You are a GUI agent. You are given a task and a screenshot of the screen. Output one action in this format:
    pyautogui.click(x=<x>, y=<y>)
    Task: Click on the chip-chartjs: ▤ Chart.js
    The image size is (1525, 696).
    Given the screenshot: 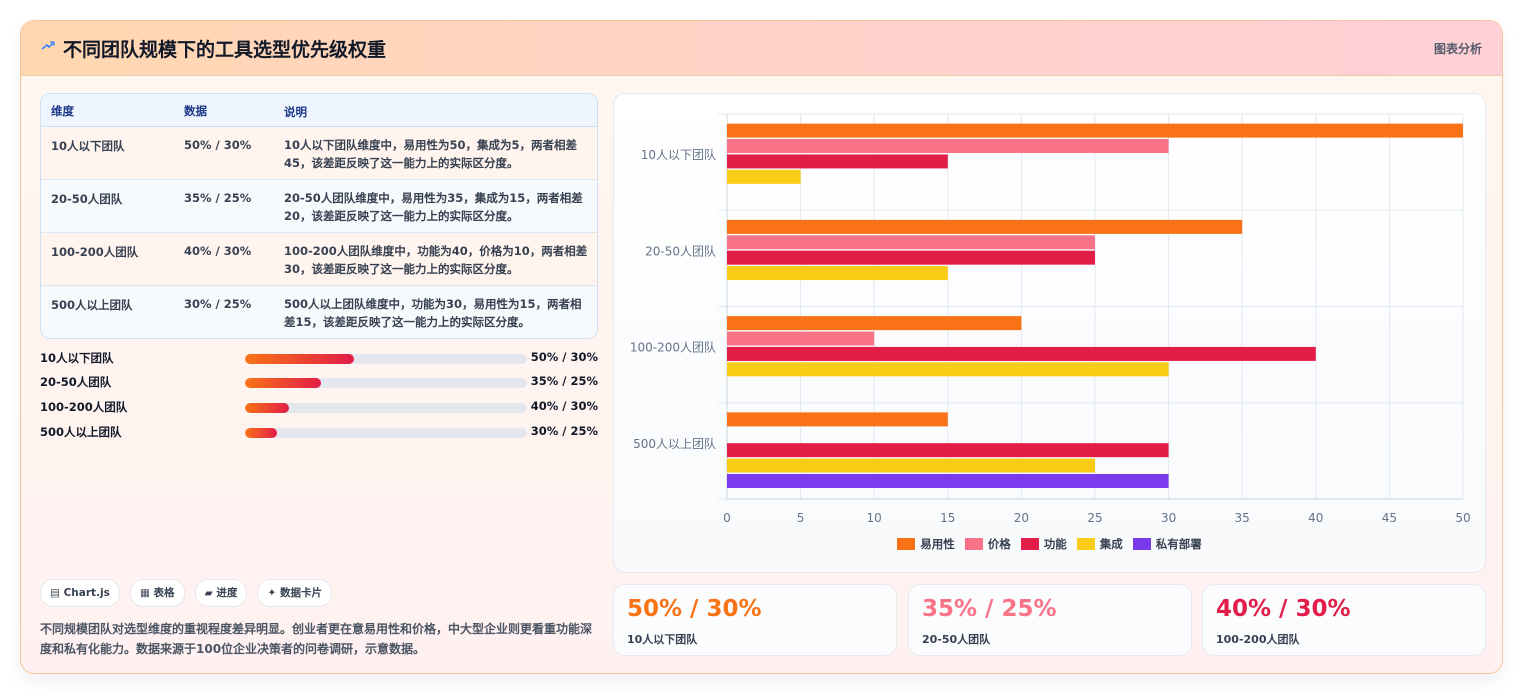 What is the action you would take?
    pyautogui.click(x=80, y=593)
    